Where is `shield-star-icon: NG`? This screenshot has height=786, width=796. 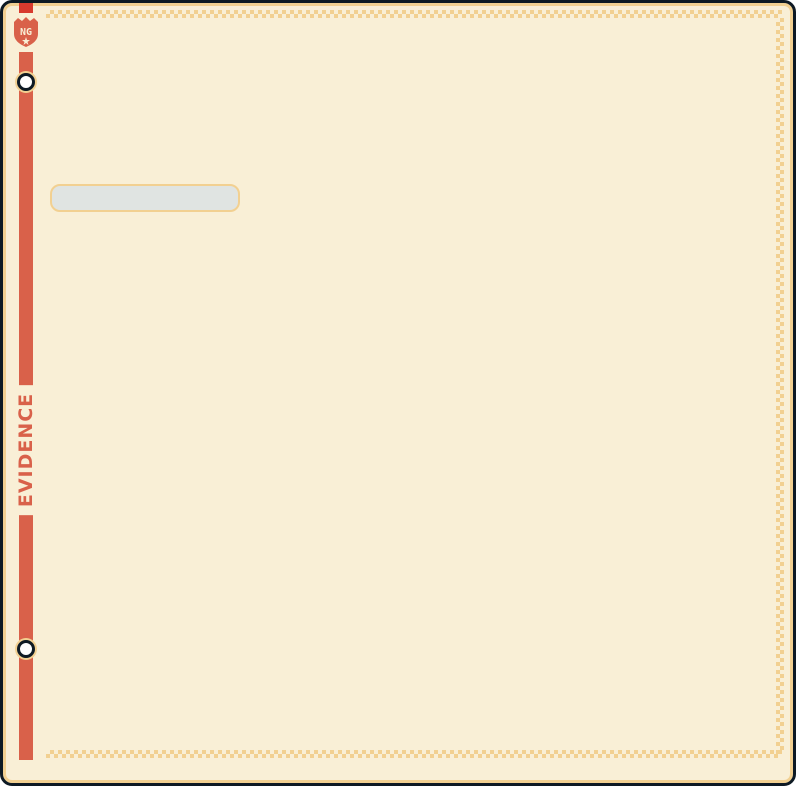 shield-star-icon: NG is located at coordinates (26, 32).